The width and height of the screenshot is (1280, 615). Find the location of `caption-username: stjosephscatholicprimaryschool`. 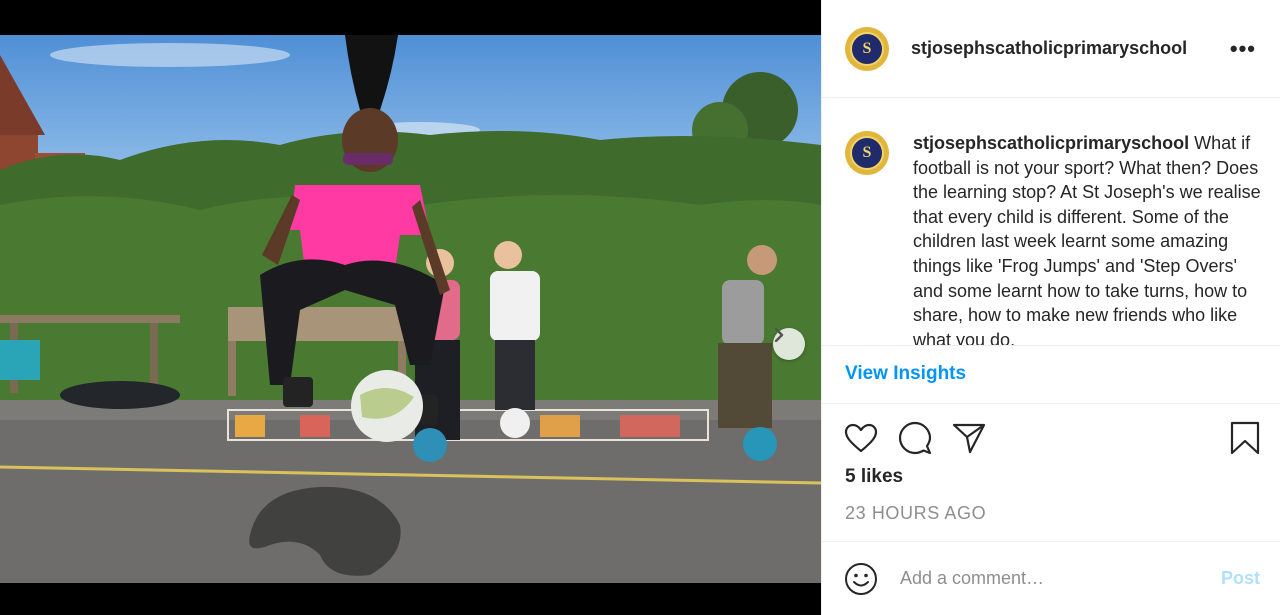

caption-username: stjosephscatholicprimaryschool is located at coordinates (1051, 143).